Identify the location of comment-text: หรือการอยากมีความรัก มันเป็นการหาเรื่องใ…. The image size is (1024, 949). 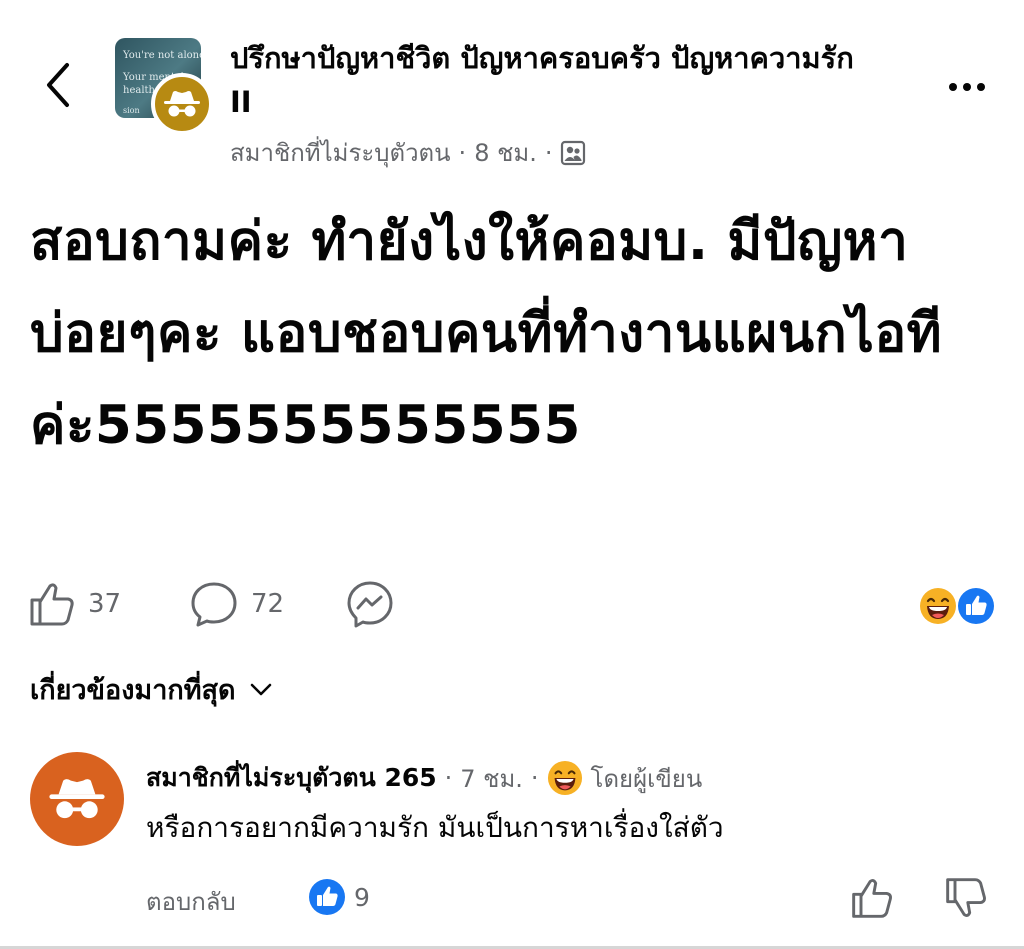
(435, 827).